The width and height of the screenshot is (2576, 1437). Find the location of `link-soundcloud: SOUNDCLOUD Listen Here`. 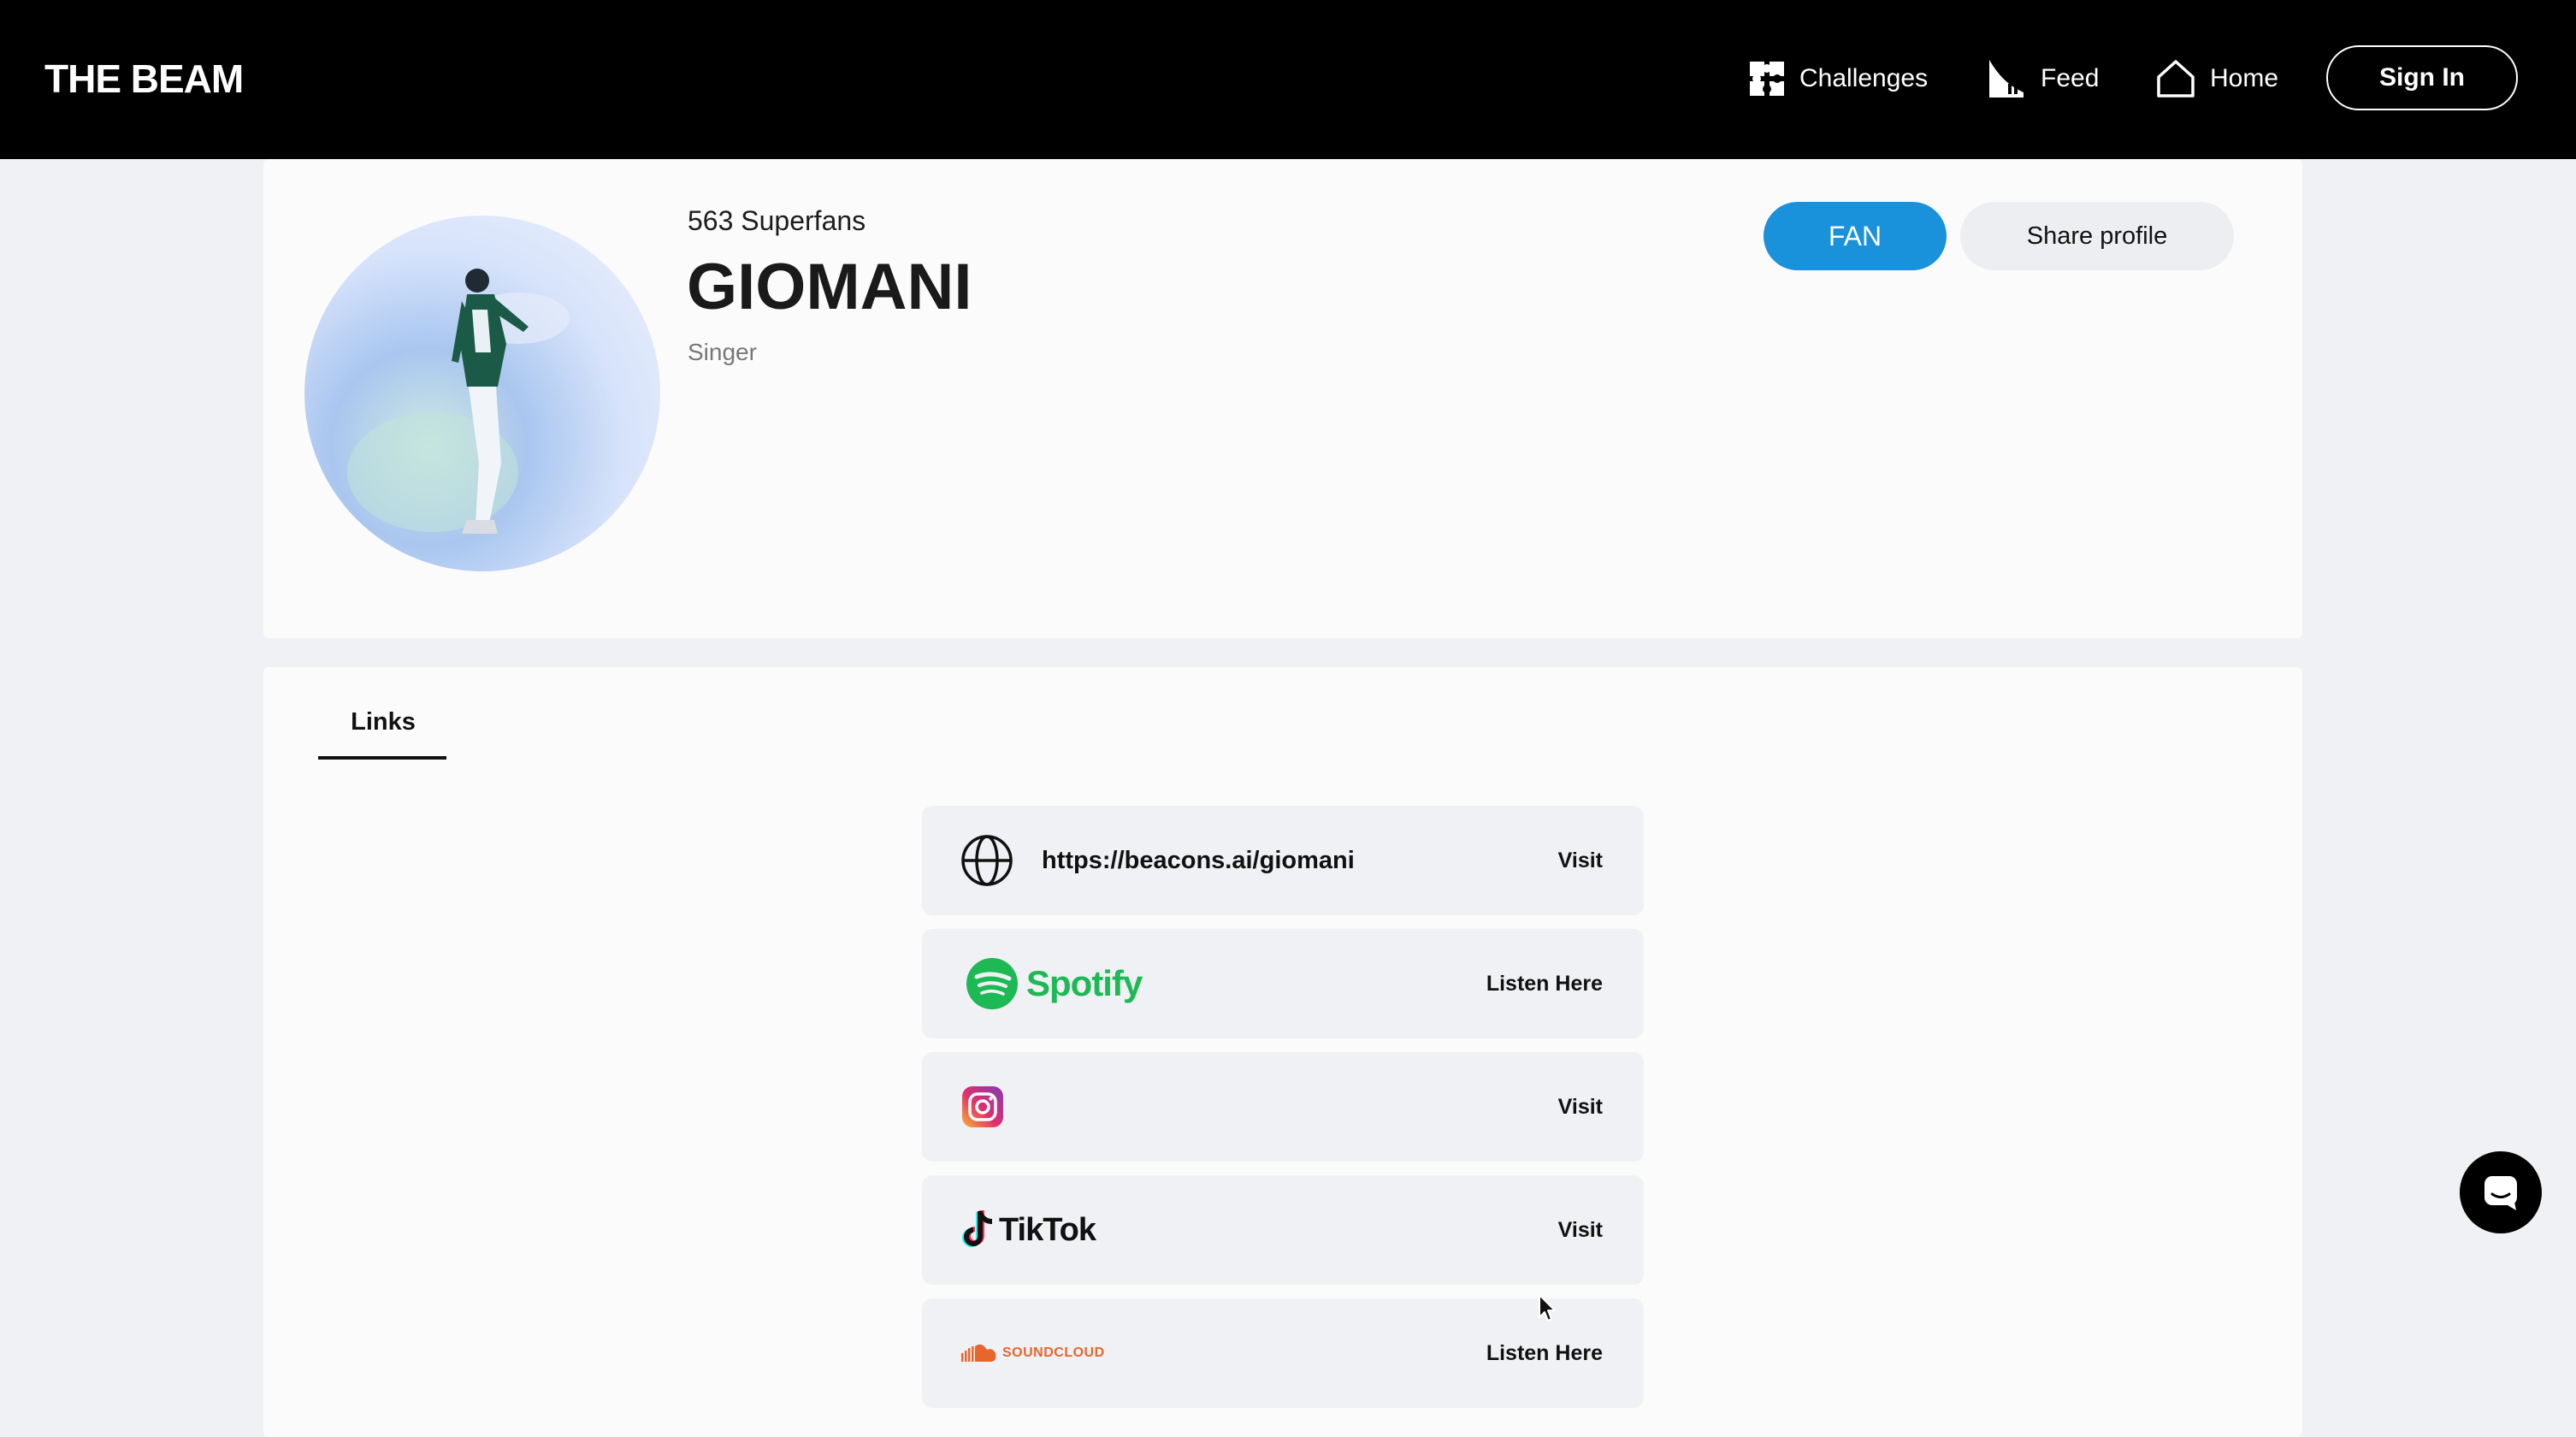

link-soundcloud: SOUNDCLOUD Listen Here is located at coordinates (1283, 1353).